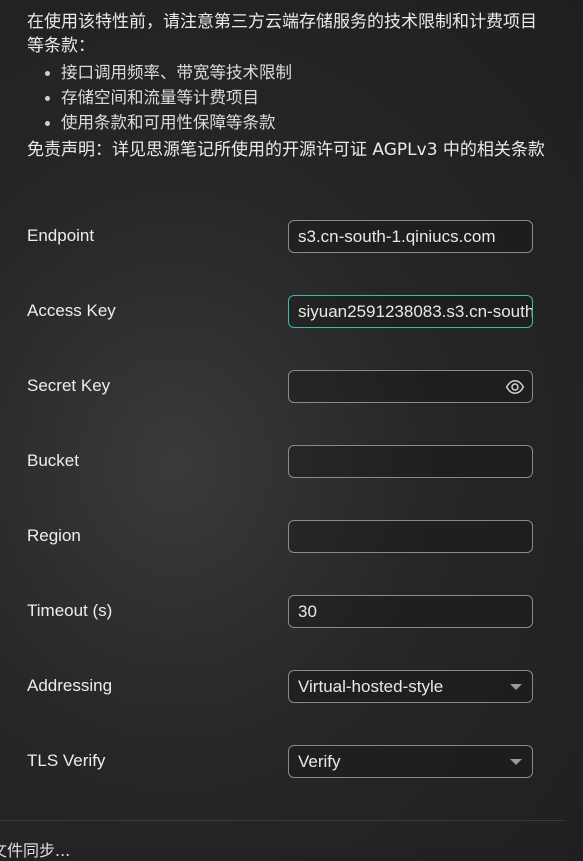 Image resolution: width=583 pixels, height=861 pixels. What do you see at coordinates (296, 72) in the screenshot?
I see `notice-item: 接口调用频率、带宽等技术限制` at bounding box center [296, 72].